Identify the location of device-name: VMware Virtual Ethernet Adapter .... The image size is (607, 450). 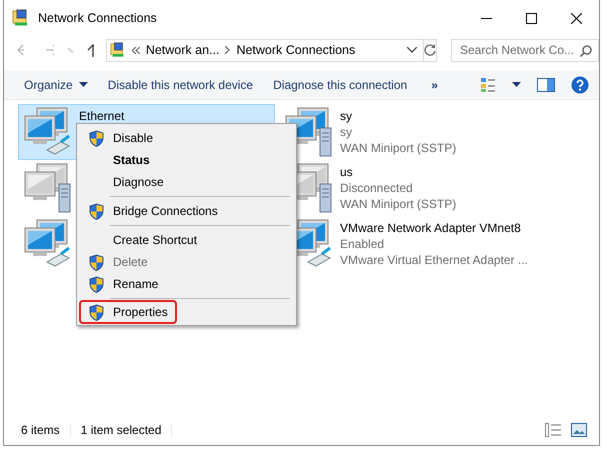
(434, 260).